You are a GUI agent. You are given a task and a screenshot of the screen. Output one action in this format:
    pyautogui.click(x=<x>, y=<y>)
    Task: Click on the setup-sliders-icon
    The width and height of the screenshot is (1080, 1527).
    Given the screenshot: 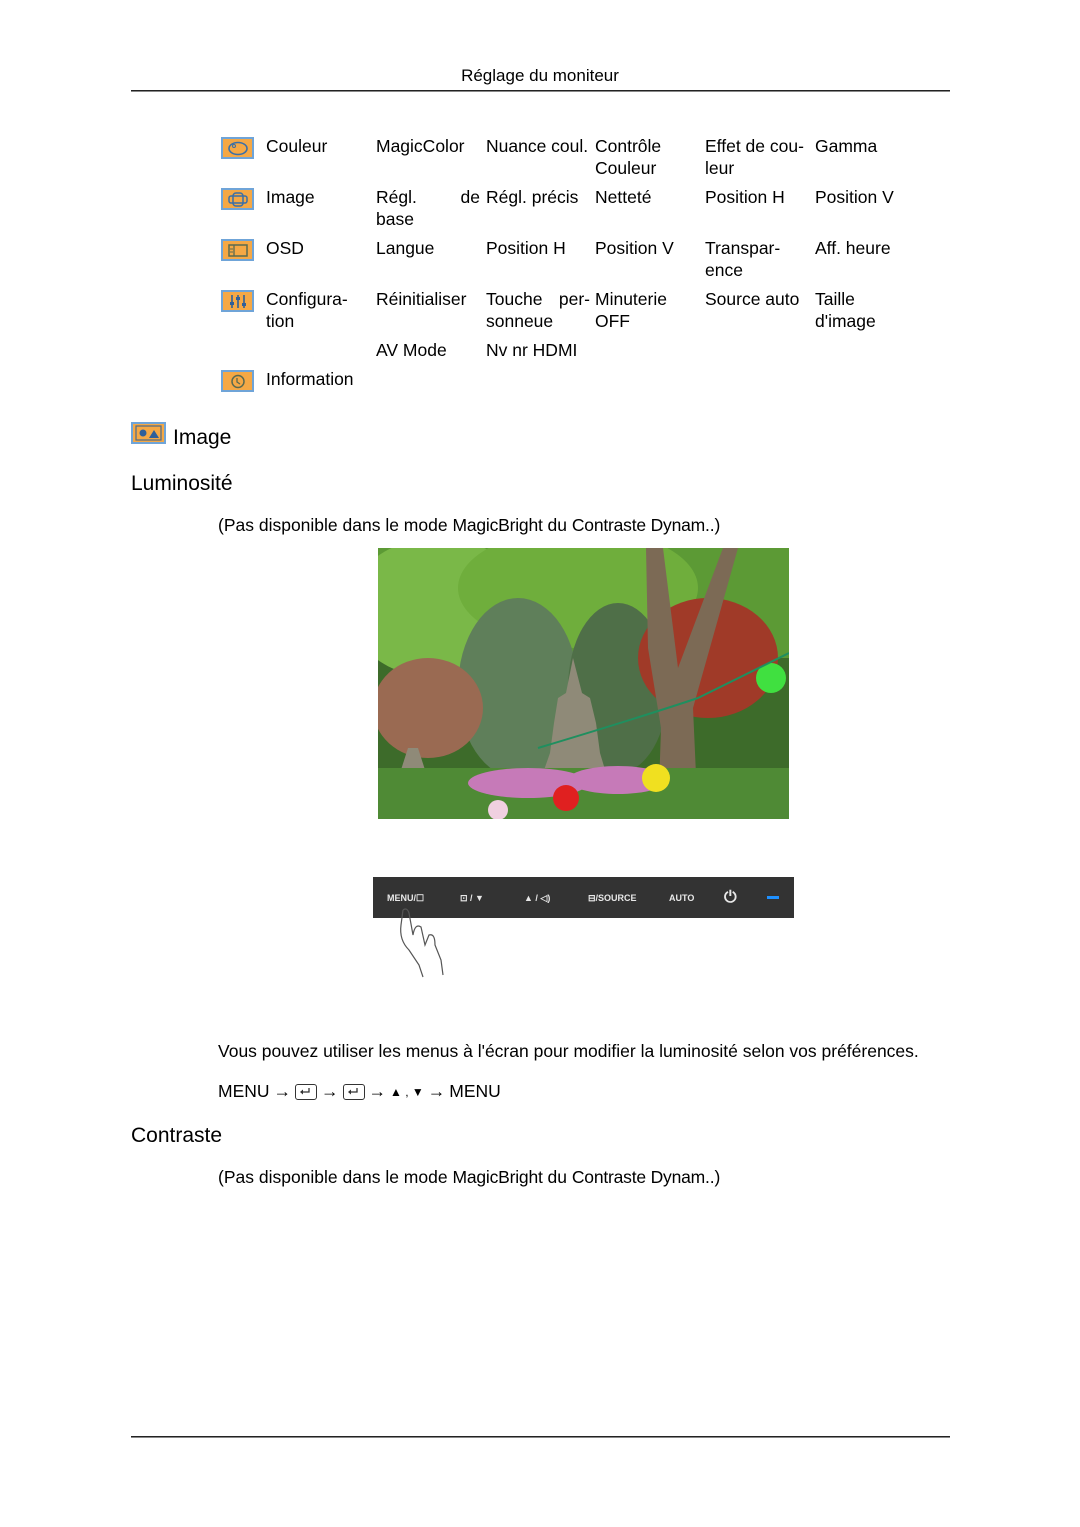 What is the action you would take?
    pyautogui.click(x=237, y=301)
    